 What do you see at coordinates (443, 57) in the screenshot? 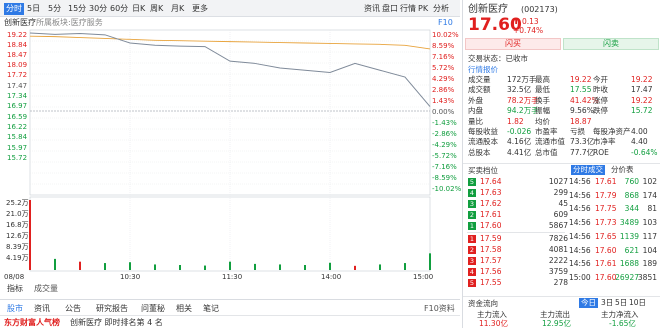
I see `pct-tick-label: 7.16%` at bounding box center [443, 57].